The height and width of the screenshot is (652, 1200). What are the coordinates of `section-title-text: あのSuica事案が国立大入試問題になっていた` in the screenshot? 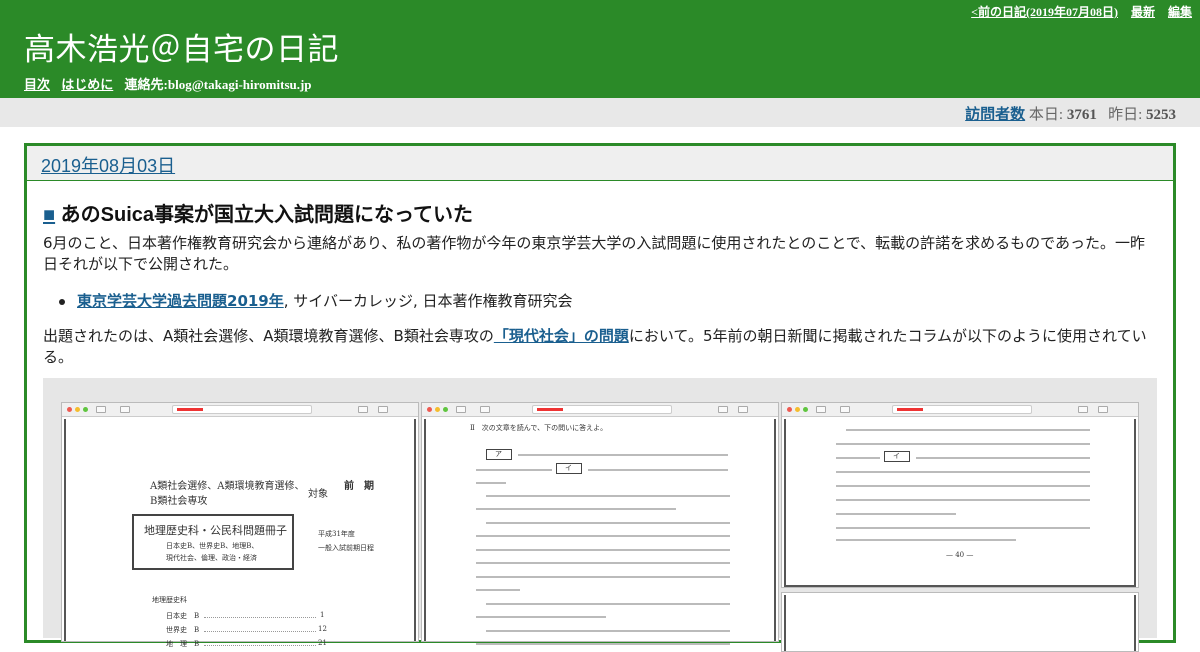 It's located at (267, 215).